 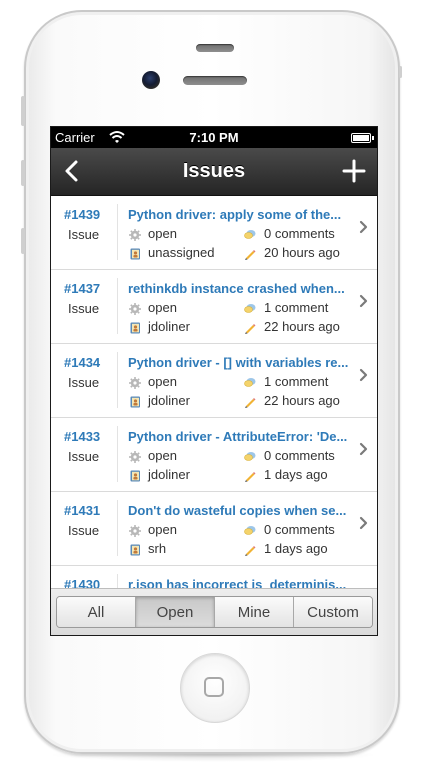 What do you see at coordinates (362, 138) in the screenshot?
I see `battery-icon` at bounding box center [362, 138].